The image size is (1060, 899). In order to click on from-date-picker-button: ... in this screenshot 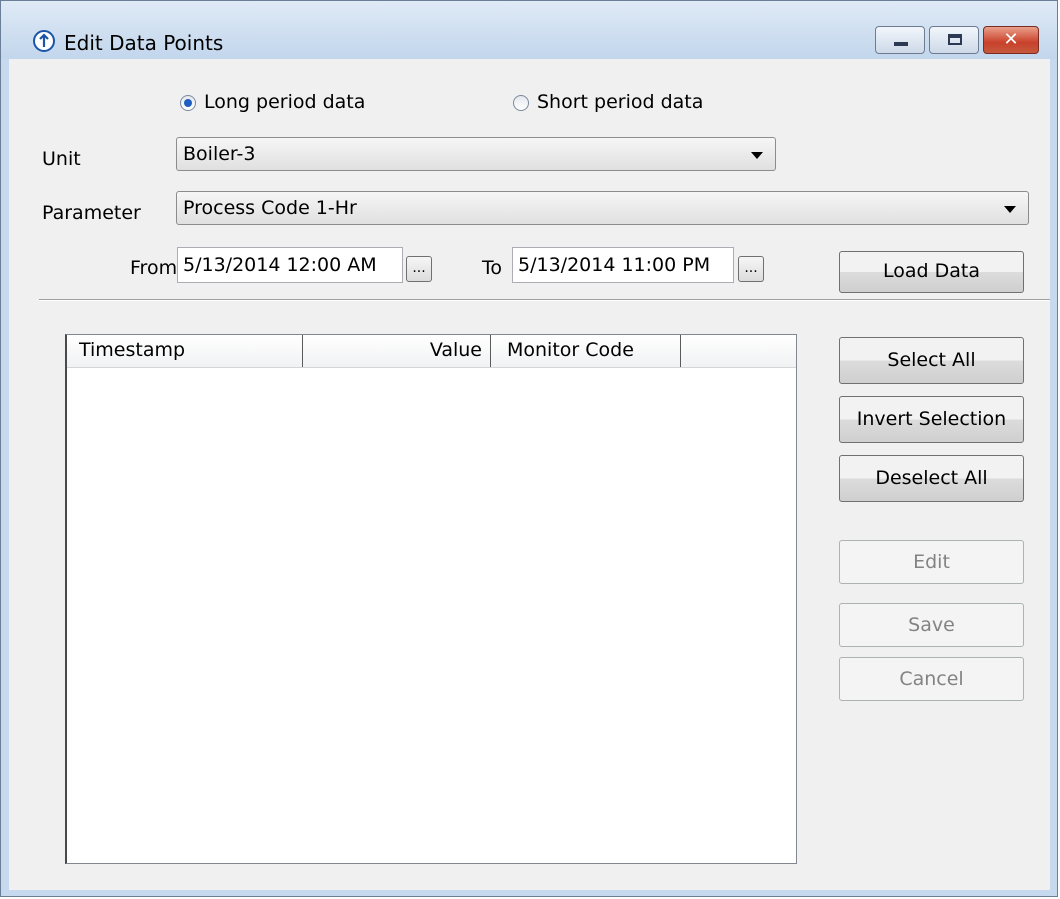, I will do `click(419, 269)`.